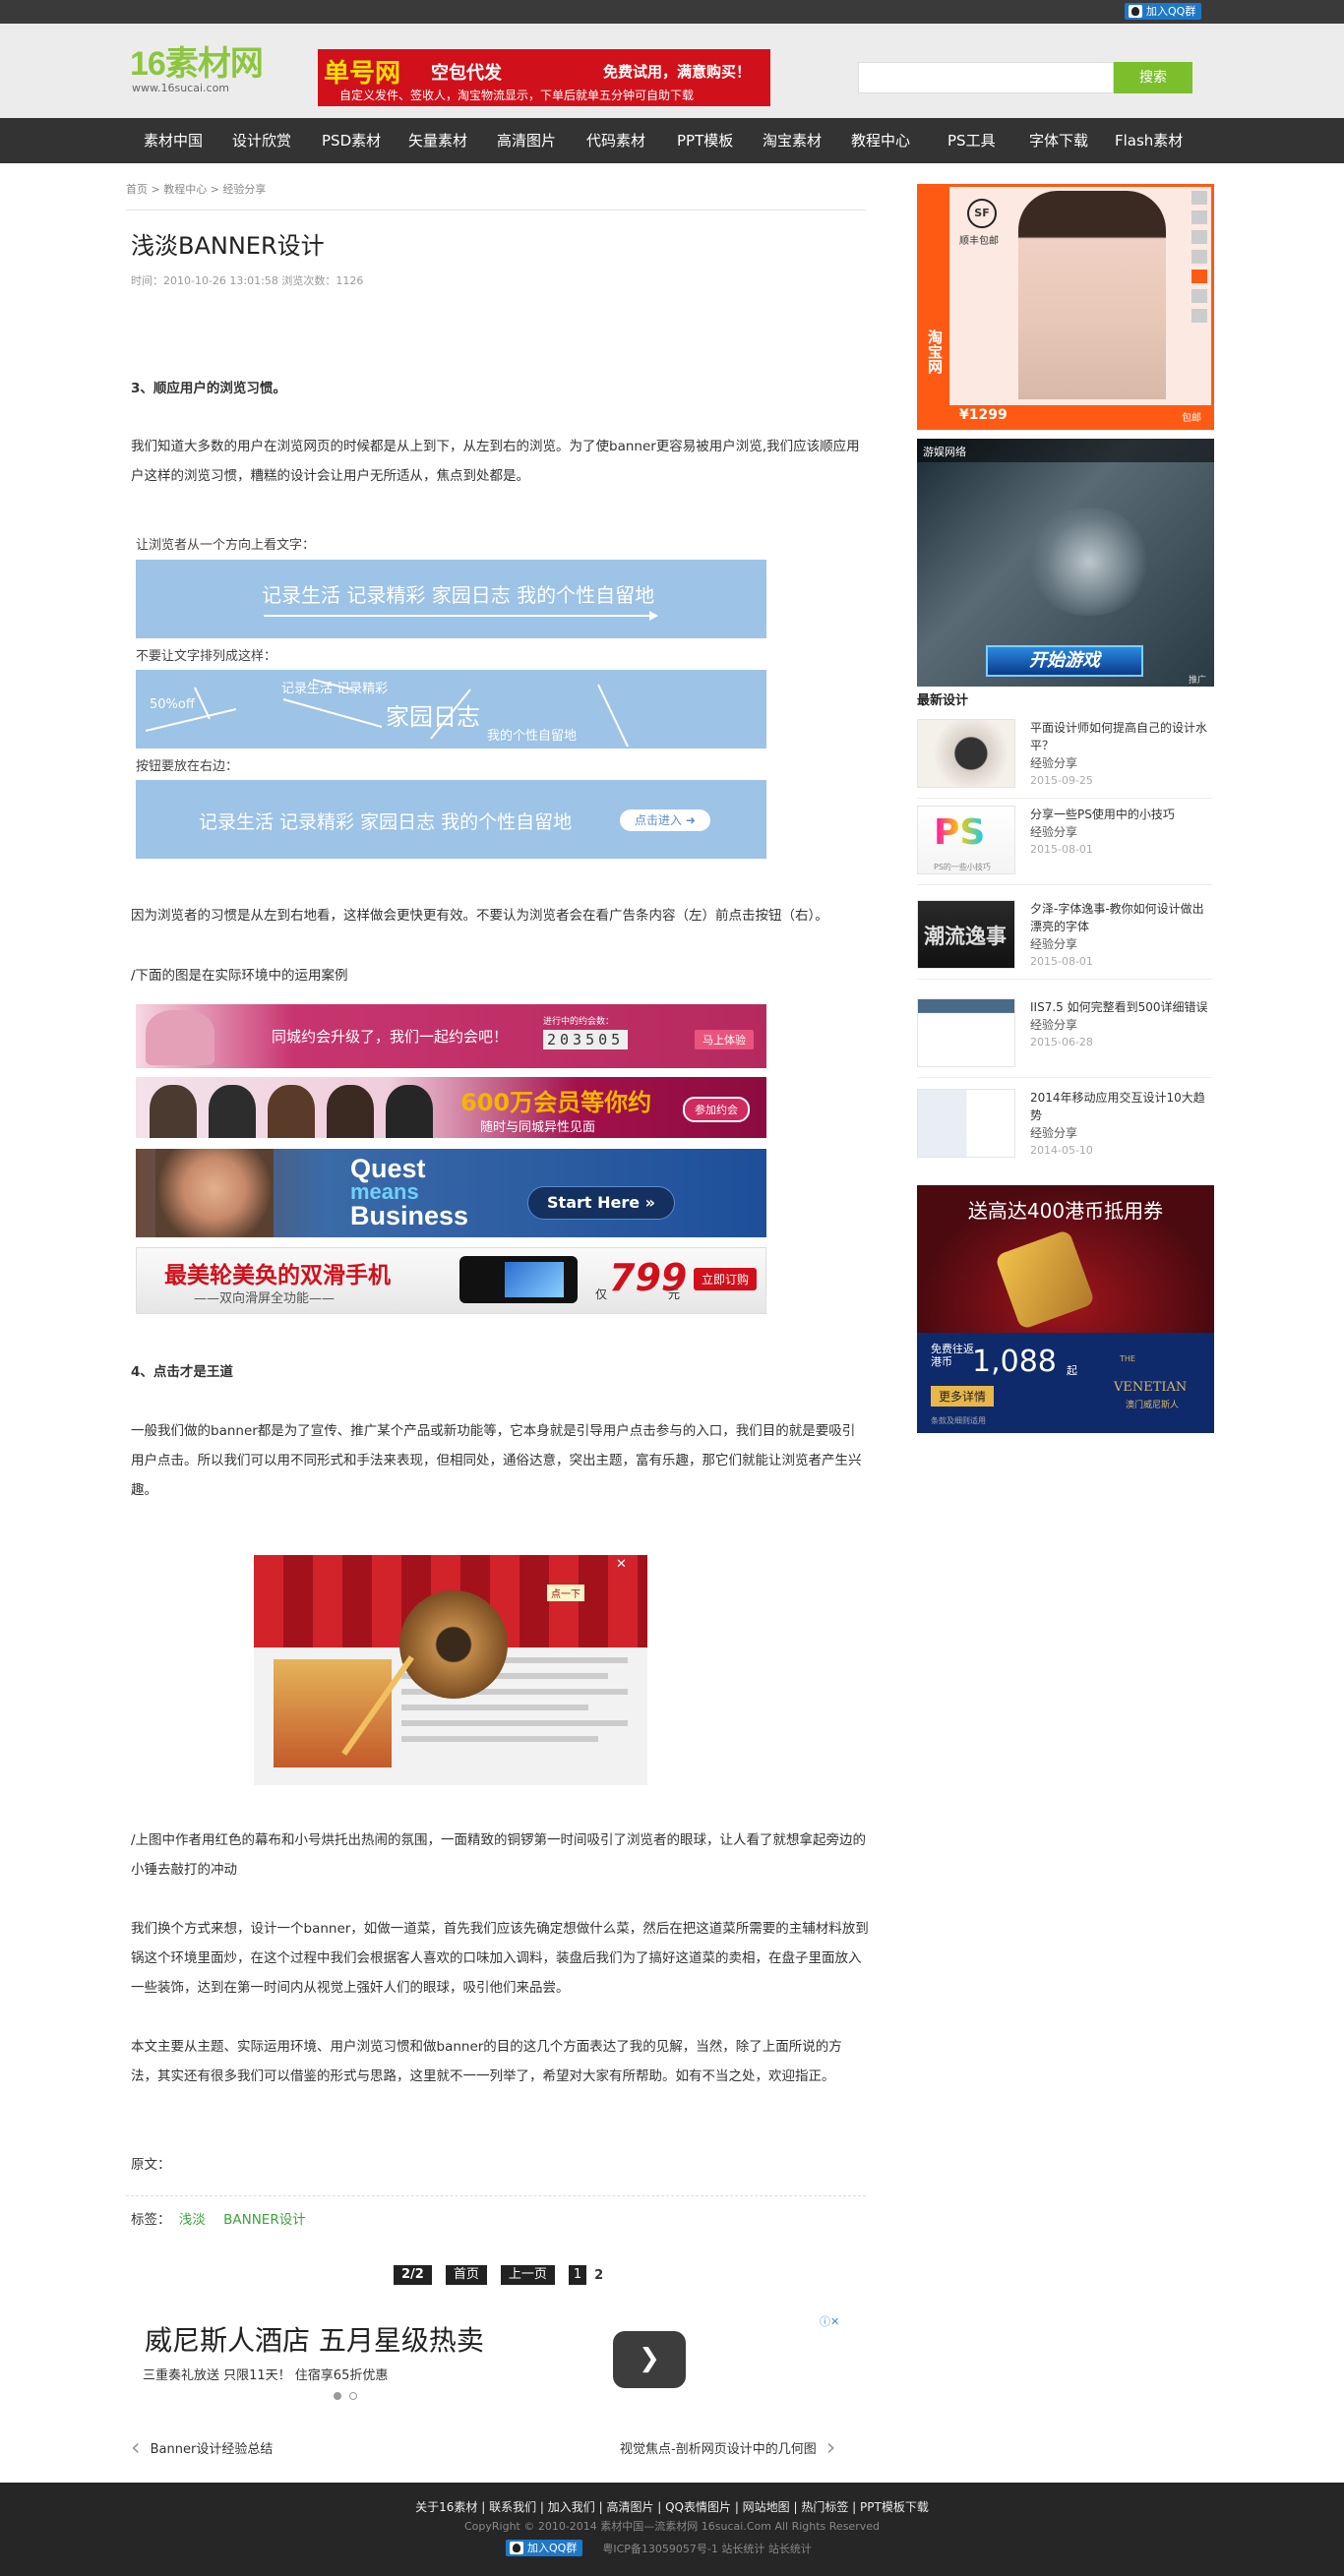 The image size is (1344, 2576). Describe the element at coordinates (966, 840) in the screenshot. I see `item-thumbnail: PS PS的一些小技巧` at that location.